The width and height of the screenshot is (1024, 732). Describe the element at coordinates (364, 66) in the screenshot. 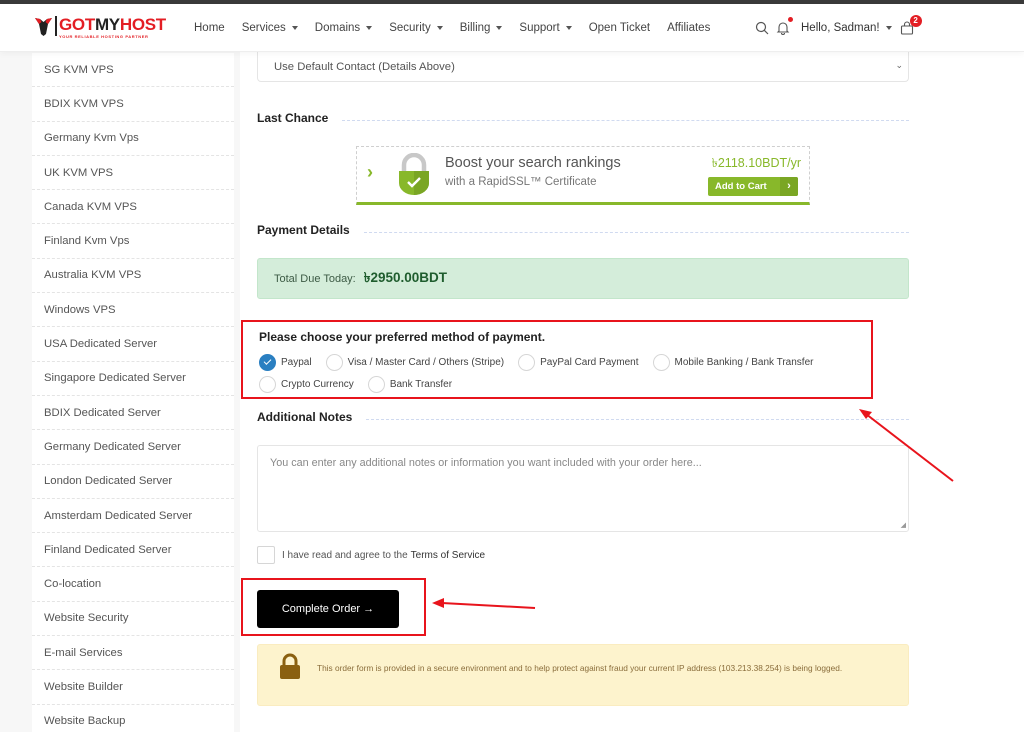

I see `contact-select-value: Use Default Contact (Details Above)` at that location.